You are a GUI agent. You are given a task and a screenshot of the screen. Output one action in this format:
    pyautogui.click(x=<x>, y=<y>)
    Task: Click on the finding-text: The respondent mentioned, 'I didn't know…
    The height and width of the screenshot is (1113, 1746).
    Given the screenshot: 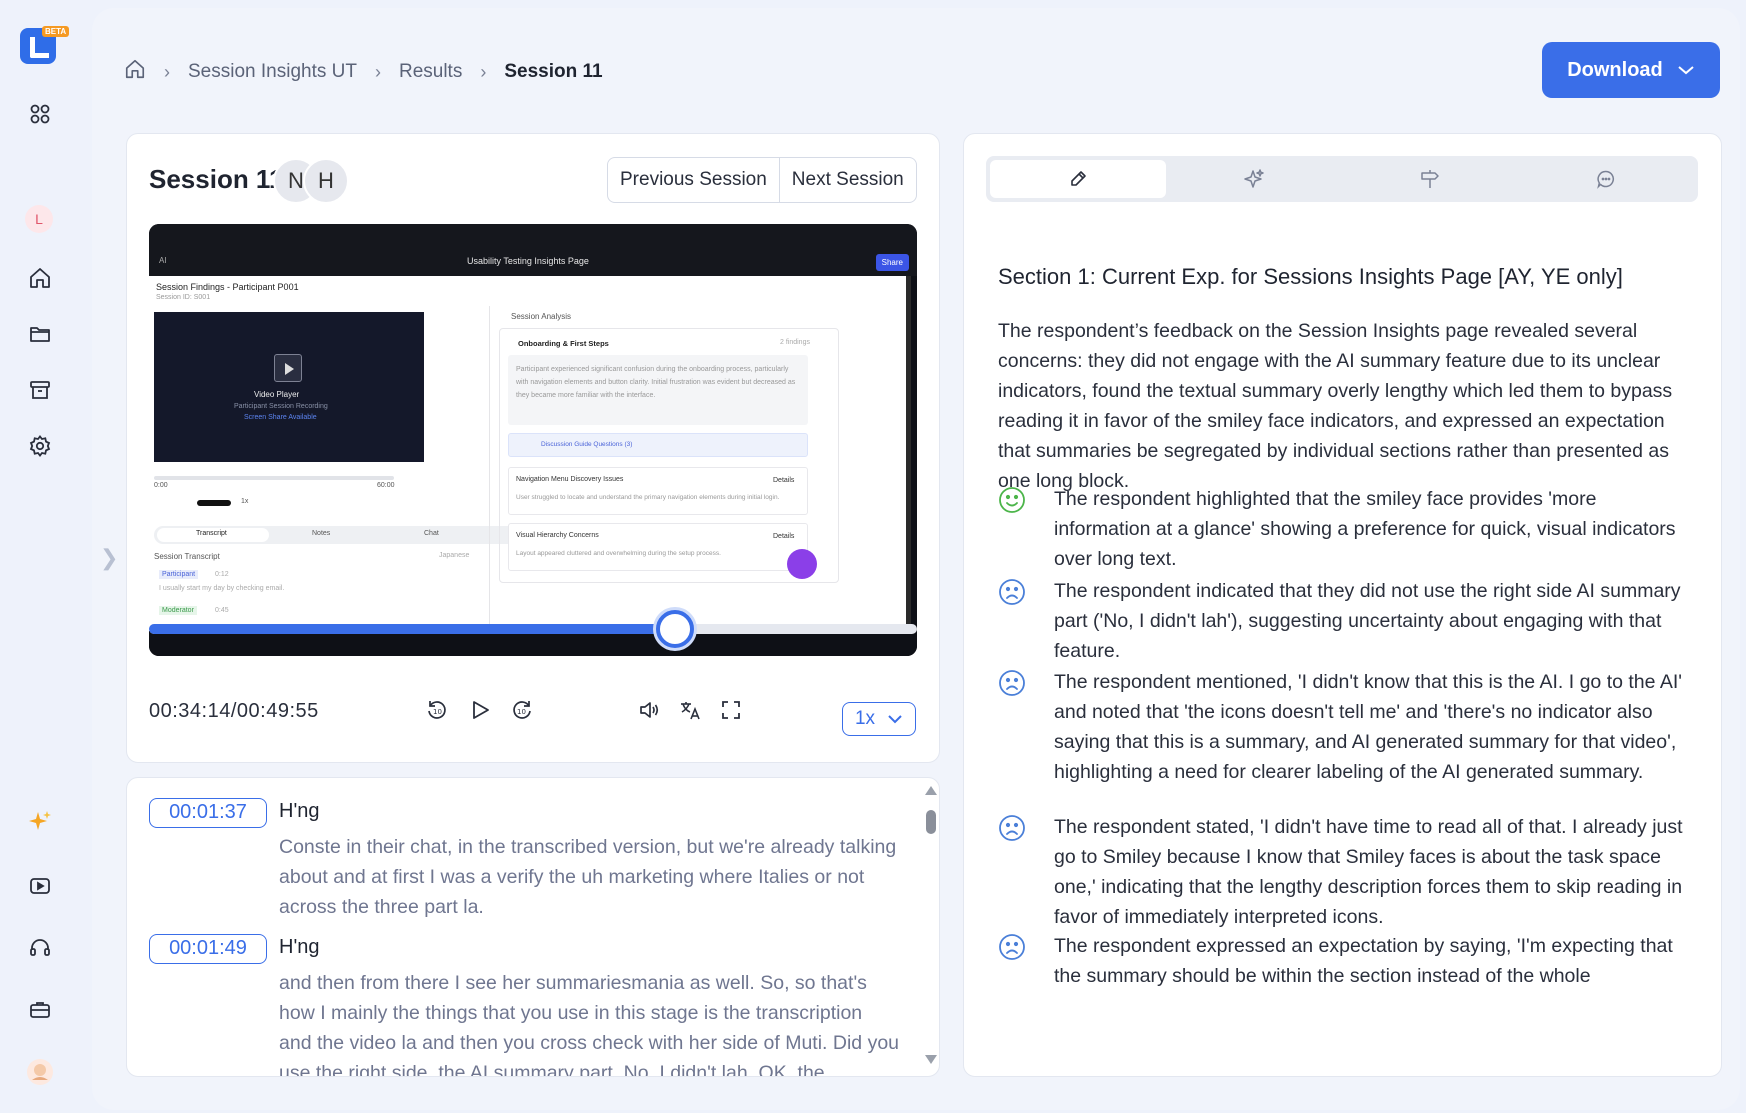 What is the action you would take?
    pyautogui.click(x=1368, y=727)
    